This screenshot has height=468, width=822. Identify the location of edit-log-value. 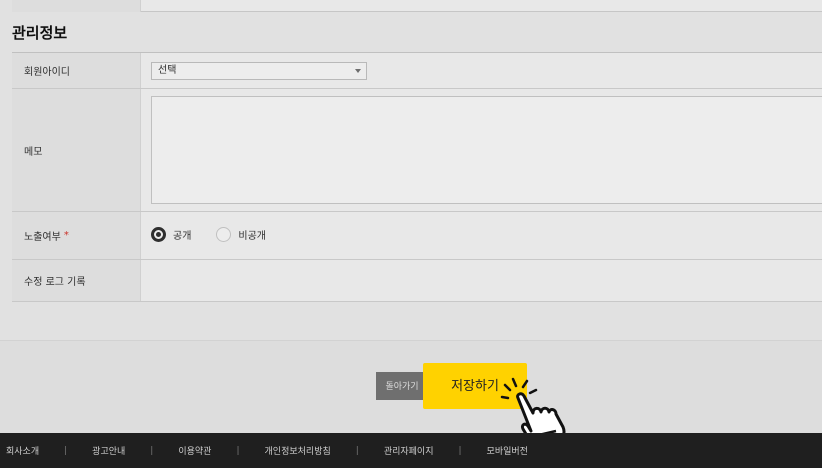
(481, 280).